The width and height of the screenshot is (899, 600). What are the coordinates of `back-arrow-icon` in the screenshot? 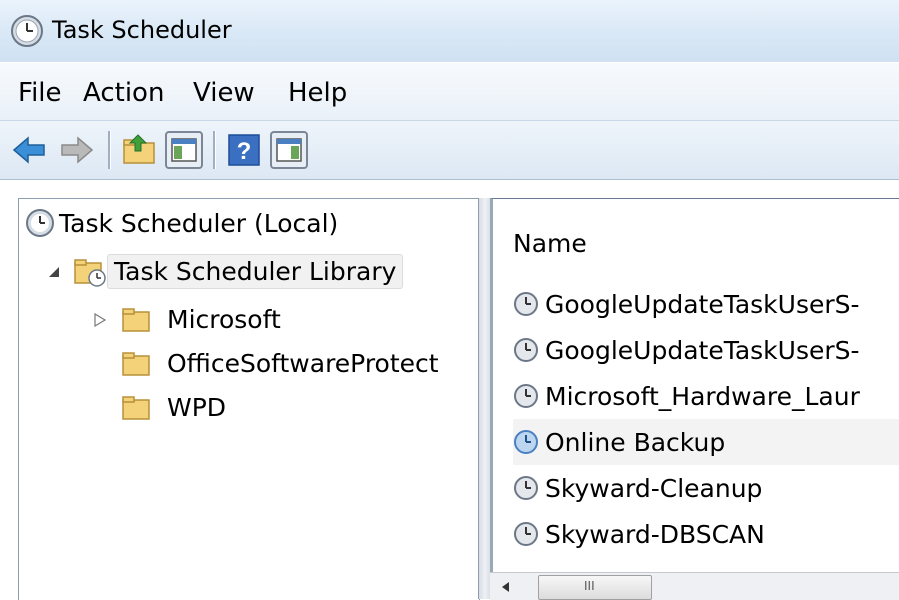 It's located at (29, 150).